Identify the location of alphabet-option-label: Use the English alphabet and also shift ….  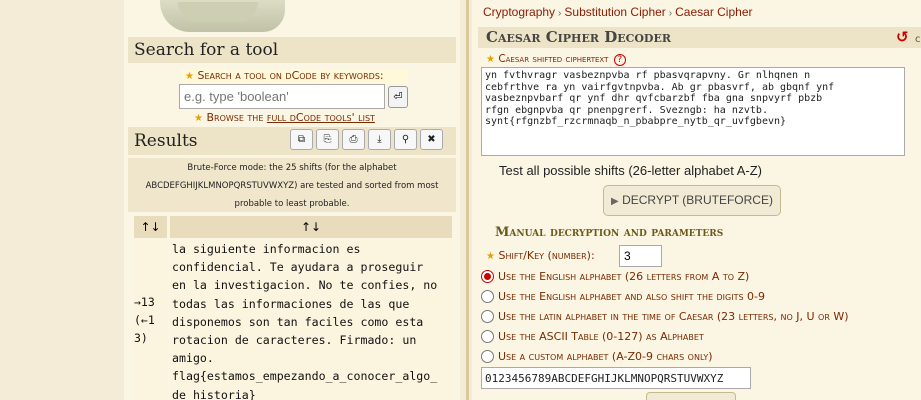
(632, 296).